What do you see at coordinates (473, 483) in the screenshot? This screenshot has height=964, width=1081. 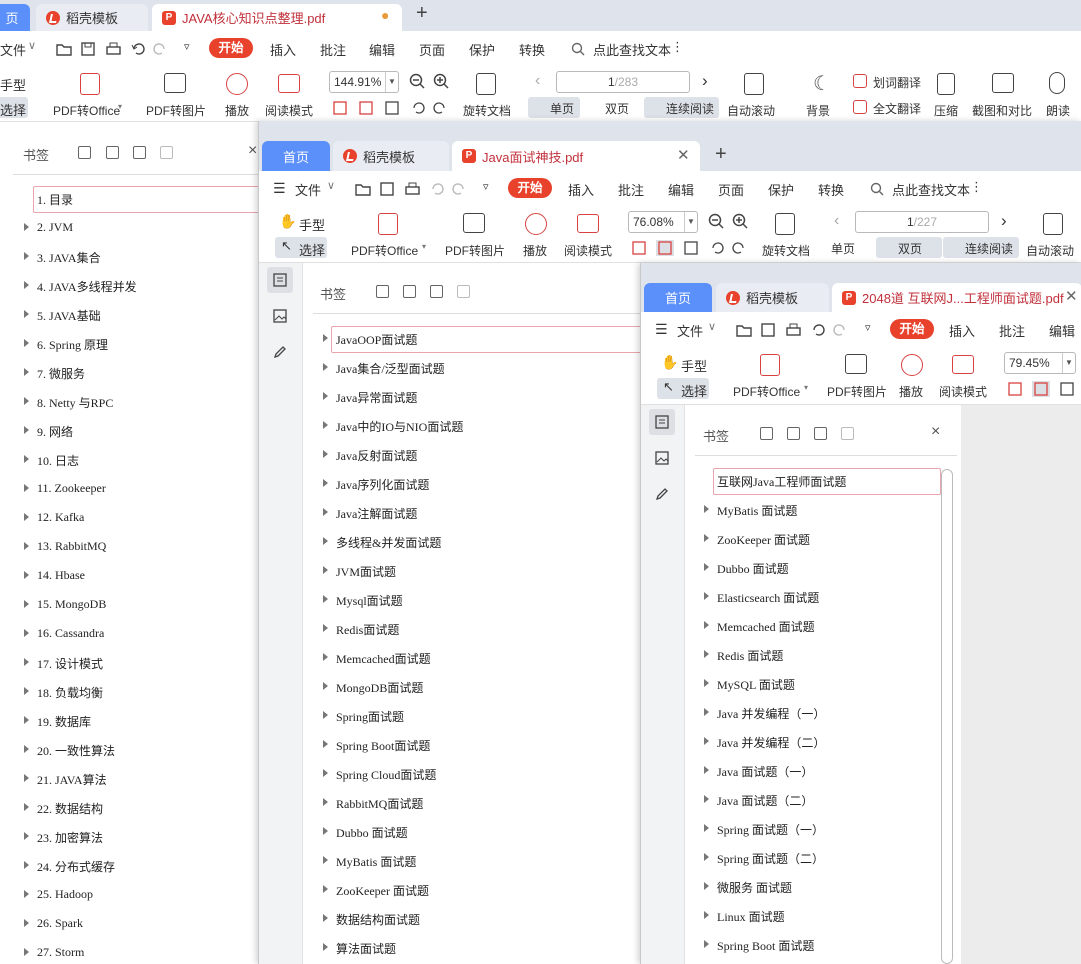 I see `bookmark-item: Java序列化面试题` at bounding box center [473, 483].